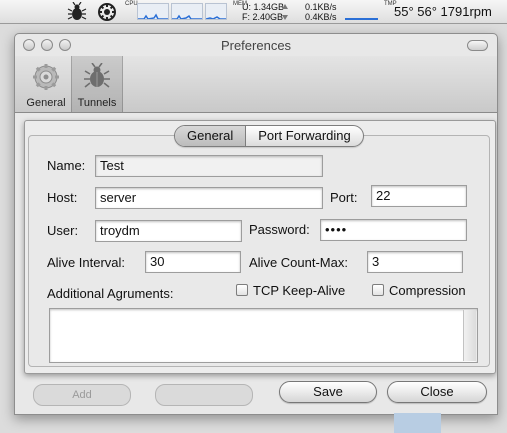 The height and width of the screenshot is (433, 507). What do you see at coordinates (437, 392) in the screenshot?
I see `close-button: Close` at bounding box center [437, 392].